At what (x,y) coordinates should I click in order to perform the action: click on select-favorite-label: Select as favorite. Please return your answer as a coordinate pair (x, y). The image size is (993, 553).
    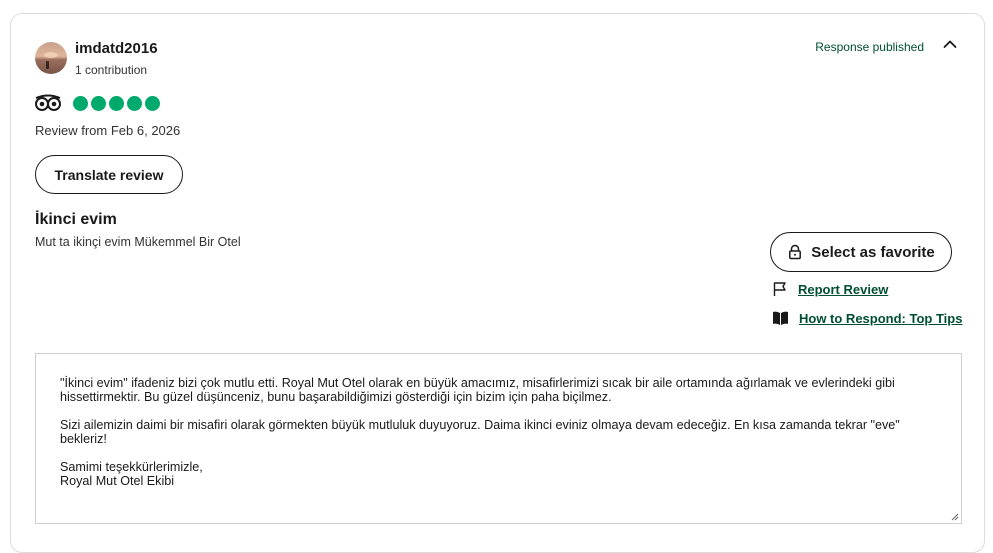
    Looking at the image, I should click on (873, 252).